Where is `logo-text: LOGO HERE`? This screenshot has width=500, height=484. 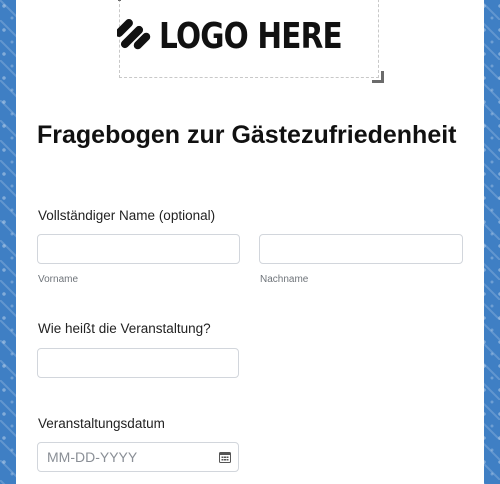
logo-text: LOGO HERE is located at coordinates (250, 36).